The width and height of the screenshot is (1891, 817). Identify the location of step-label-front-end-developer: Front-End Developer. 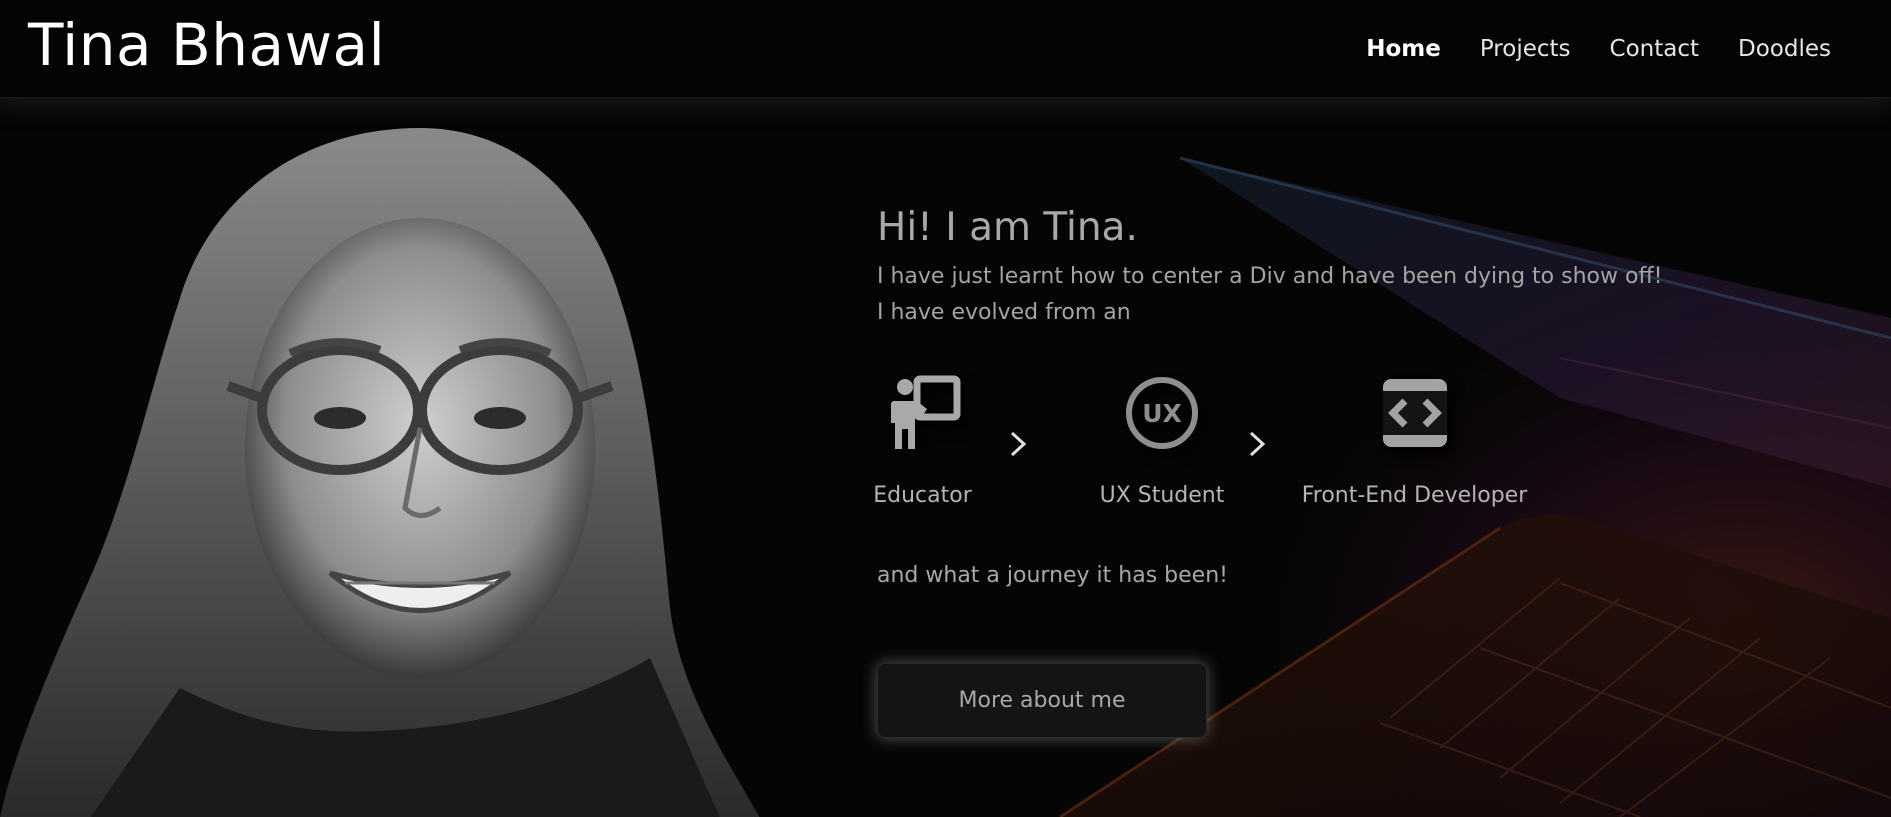
(1414, 495).